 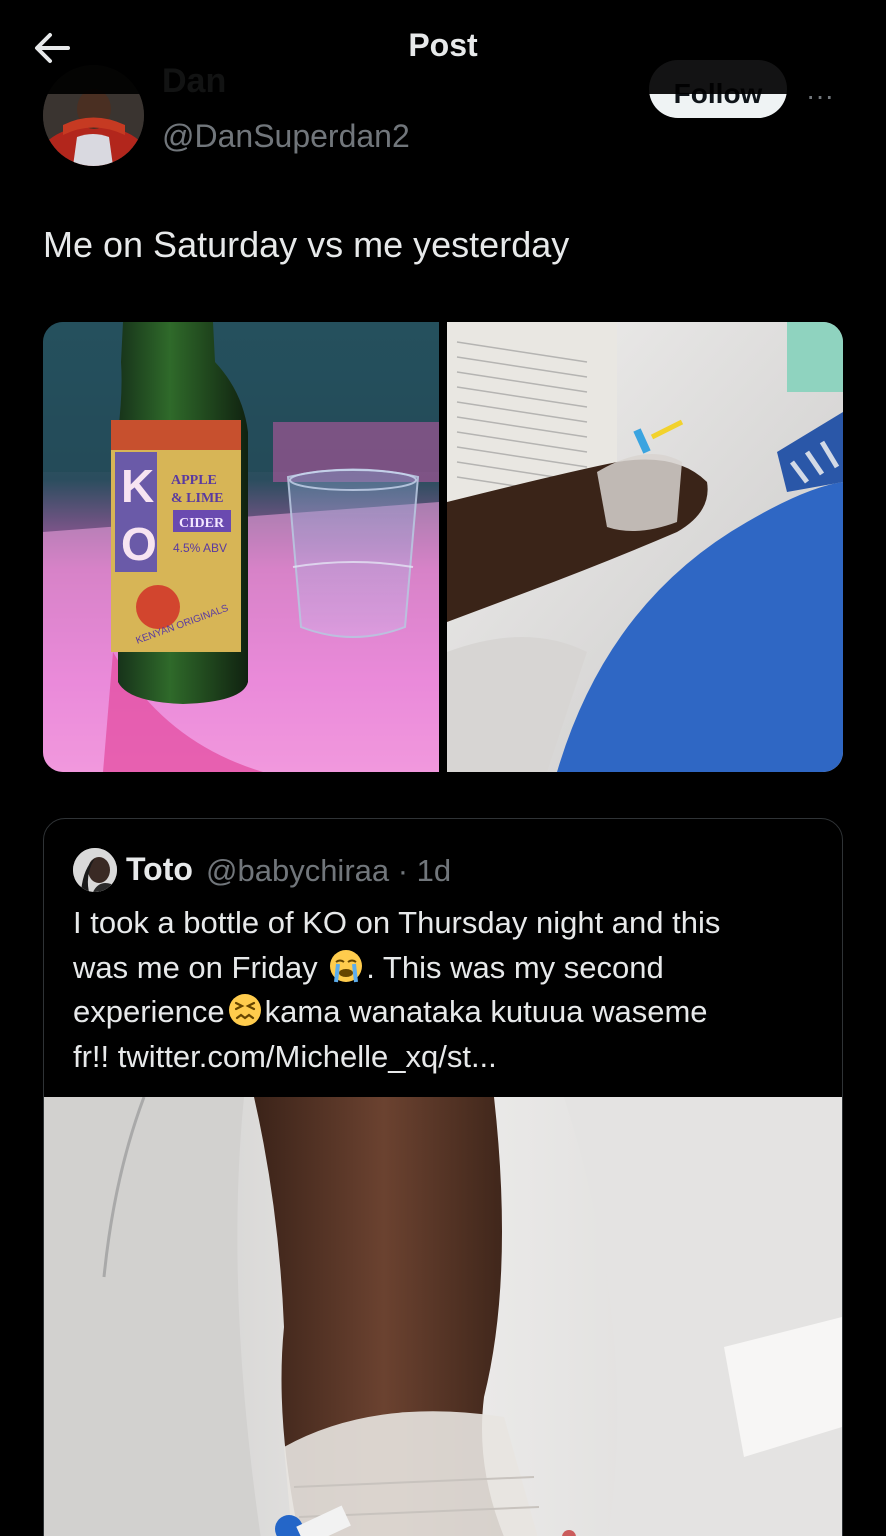 What do you see at coordinates (200, 967) in the screenshot?
I see `quoted-text-line-2-start: was me on Friday` at bounding box center [200, 967].